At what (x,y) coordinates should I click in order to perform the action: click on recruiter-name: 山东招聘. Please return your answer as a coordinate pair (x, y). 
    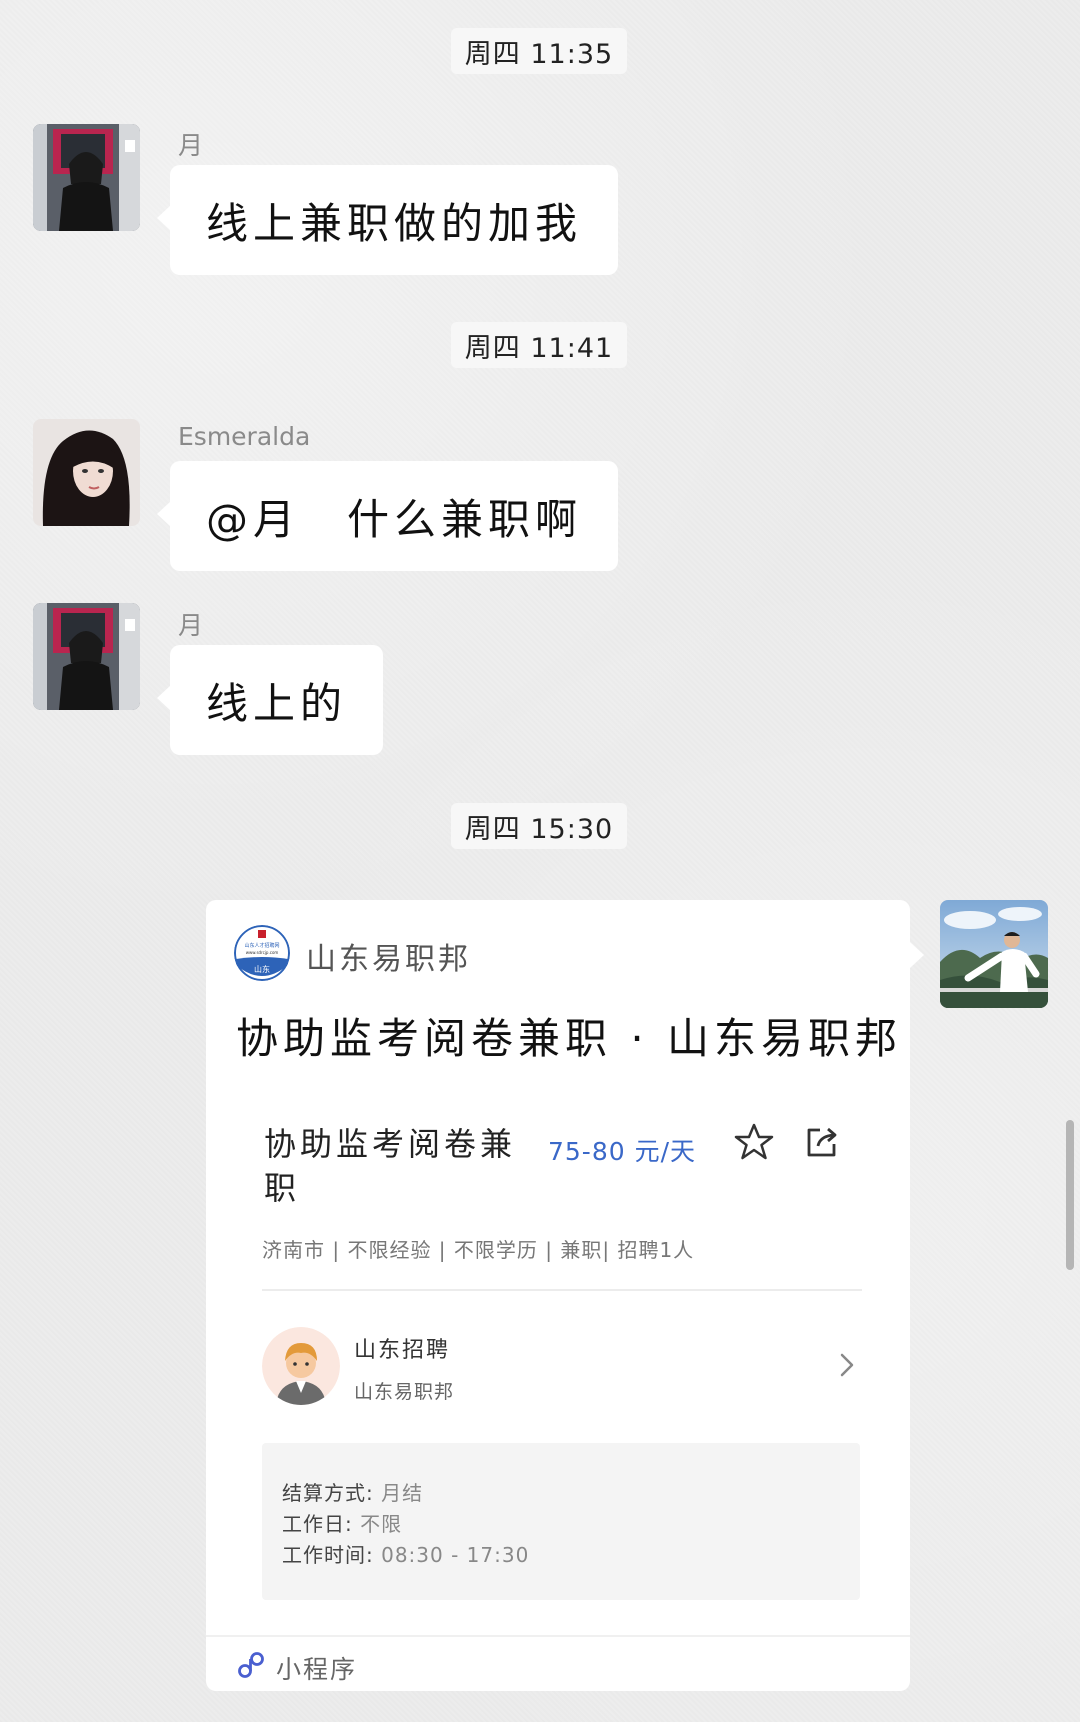
    Looking at the image, I should click on (402, 1350).